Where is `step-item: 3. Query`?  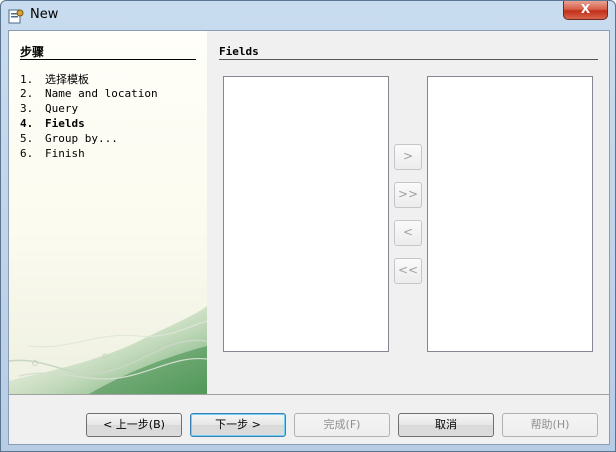
step-item: 3. Query is located at coordinates (49, 108).